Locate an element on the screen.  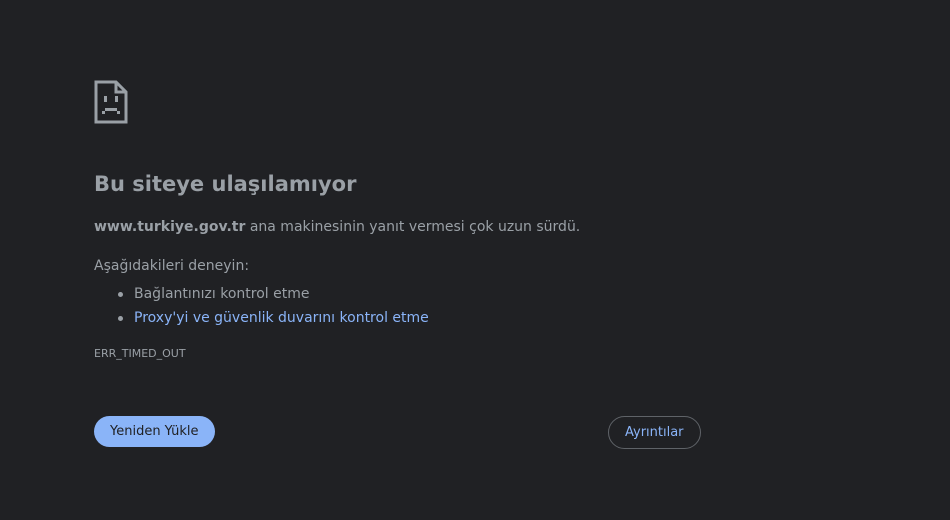
details-button: Ayrıntılar is located at coordinates (654, 432).